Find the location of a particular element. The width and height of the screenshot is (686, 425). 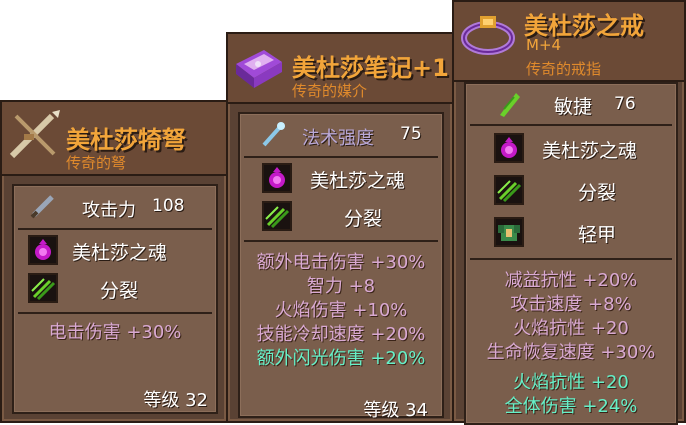

ring-icon is located at coordinates (488, 34).